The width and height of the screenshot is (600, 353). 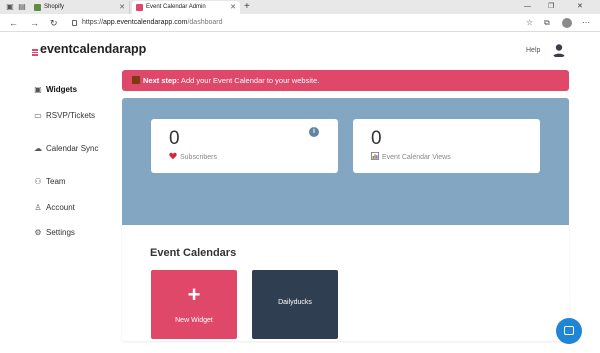 What do you see at coordinates (193, 253) in the screenshot?
I see `event-calendars-title: Event Calendars` at bounding box center [193, 253].